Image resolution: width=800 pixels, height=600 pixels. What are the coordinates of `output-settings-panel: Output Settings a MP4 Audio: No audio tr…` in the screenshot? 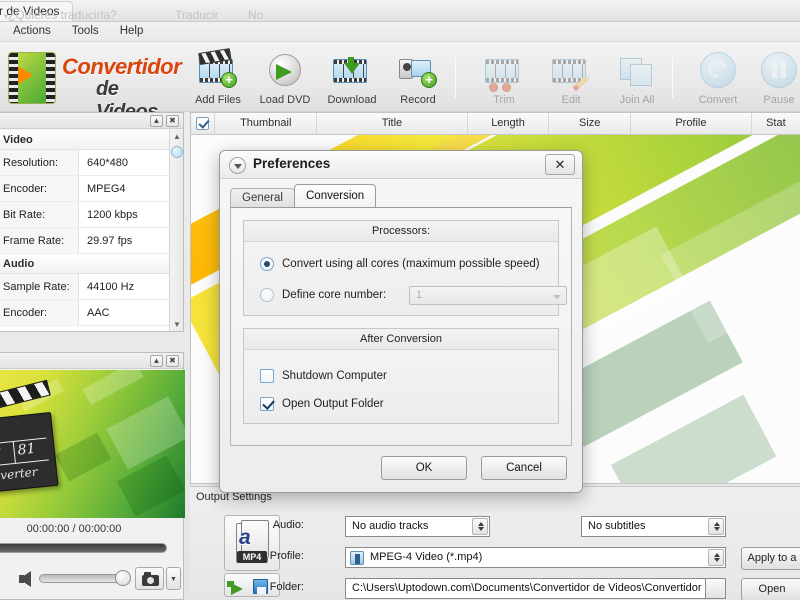 It's located at (495, 543).